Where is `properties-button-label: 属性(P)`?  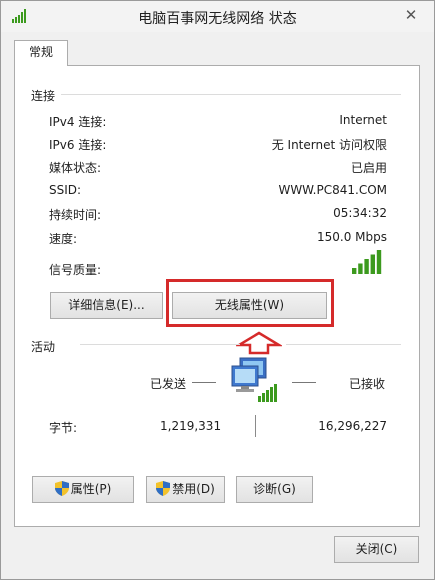
properties-button-label: 属性(P) is located at coordinates (91, 489).